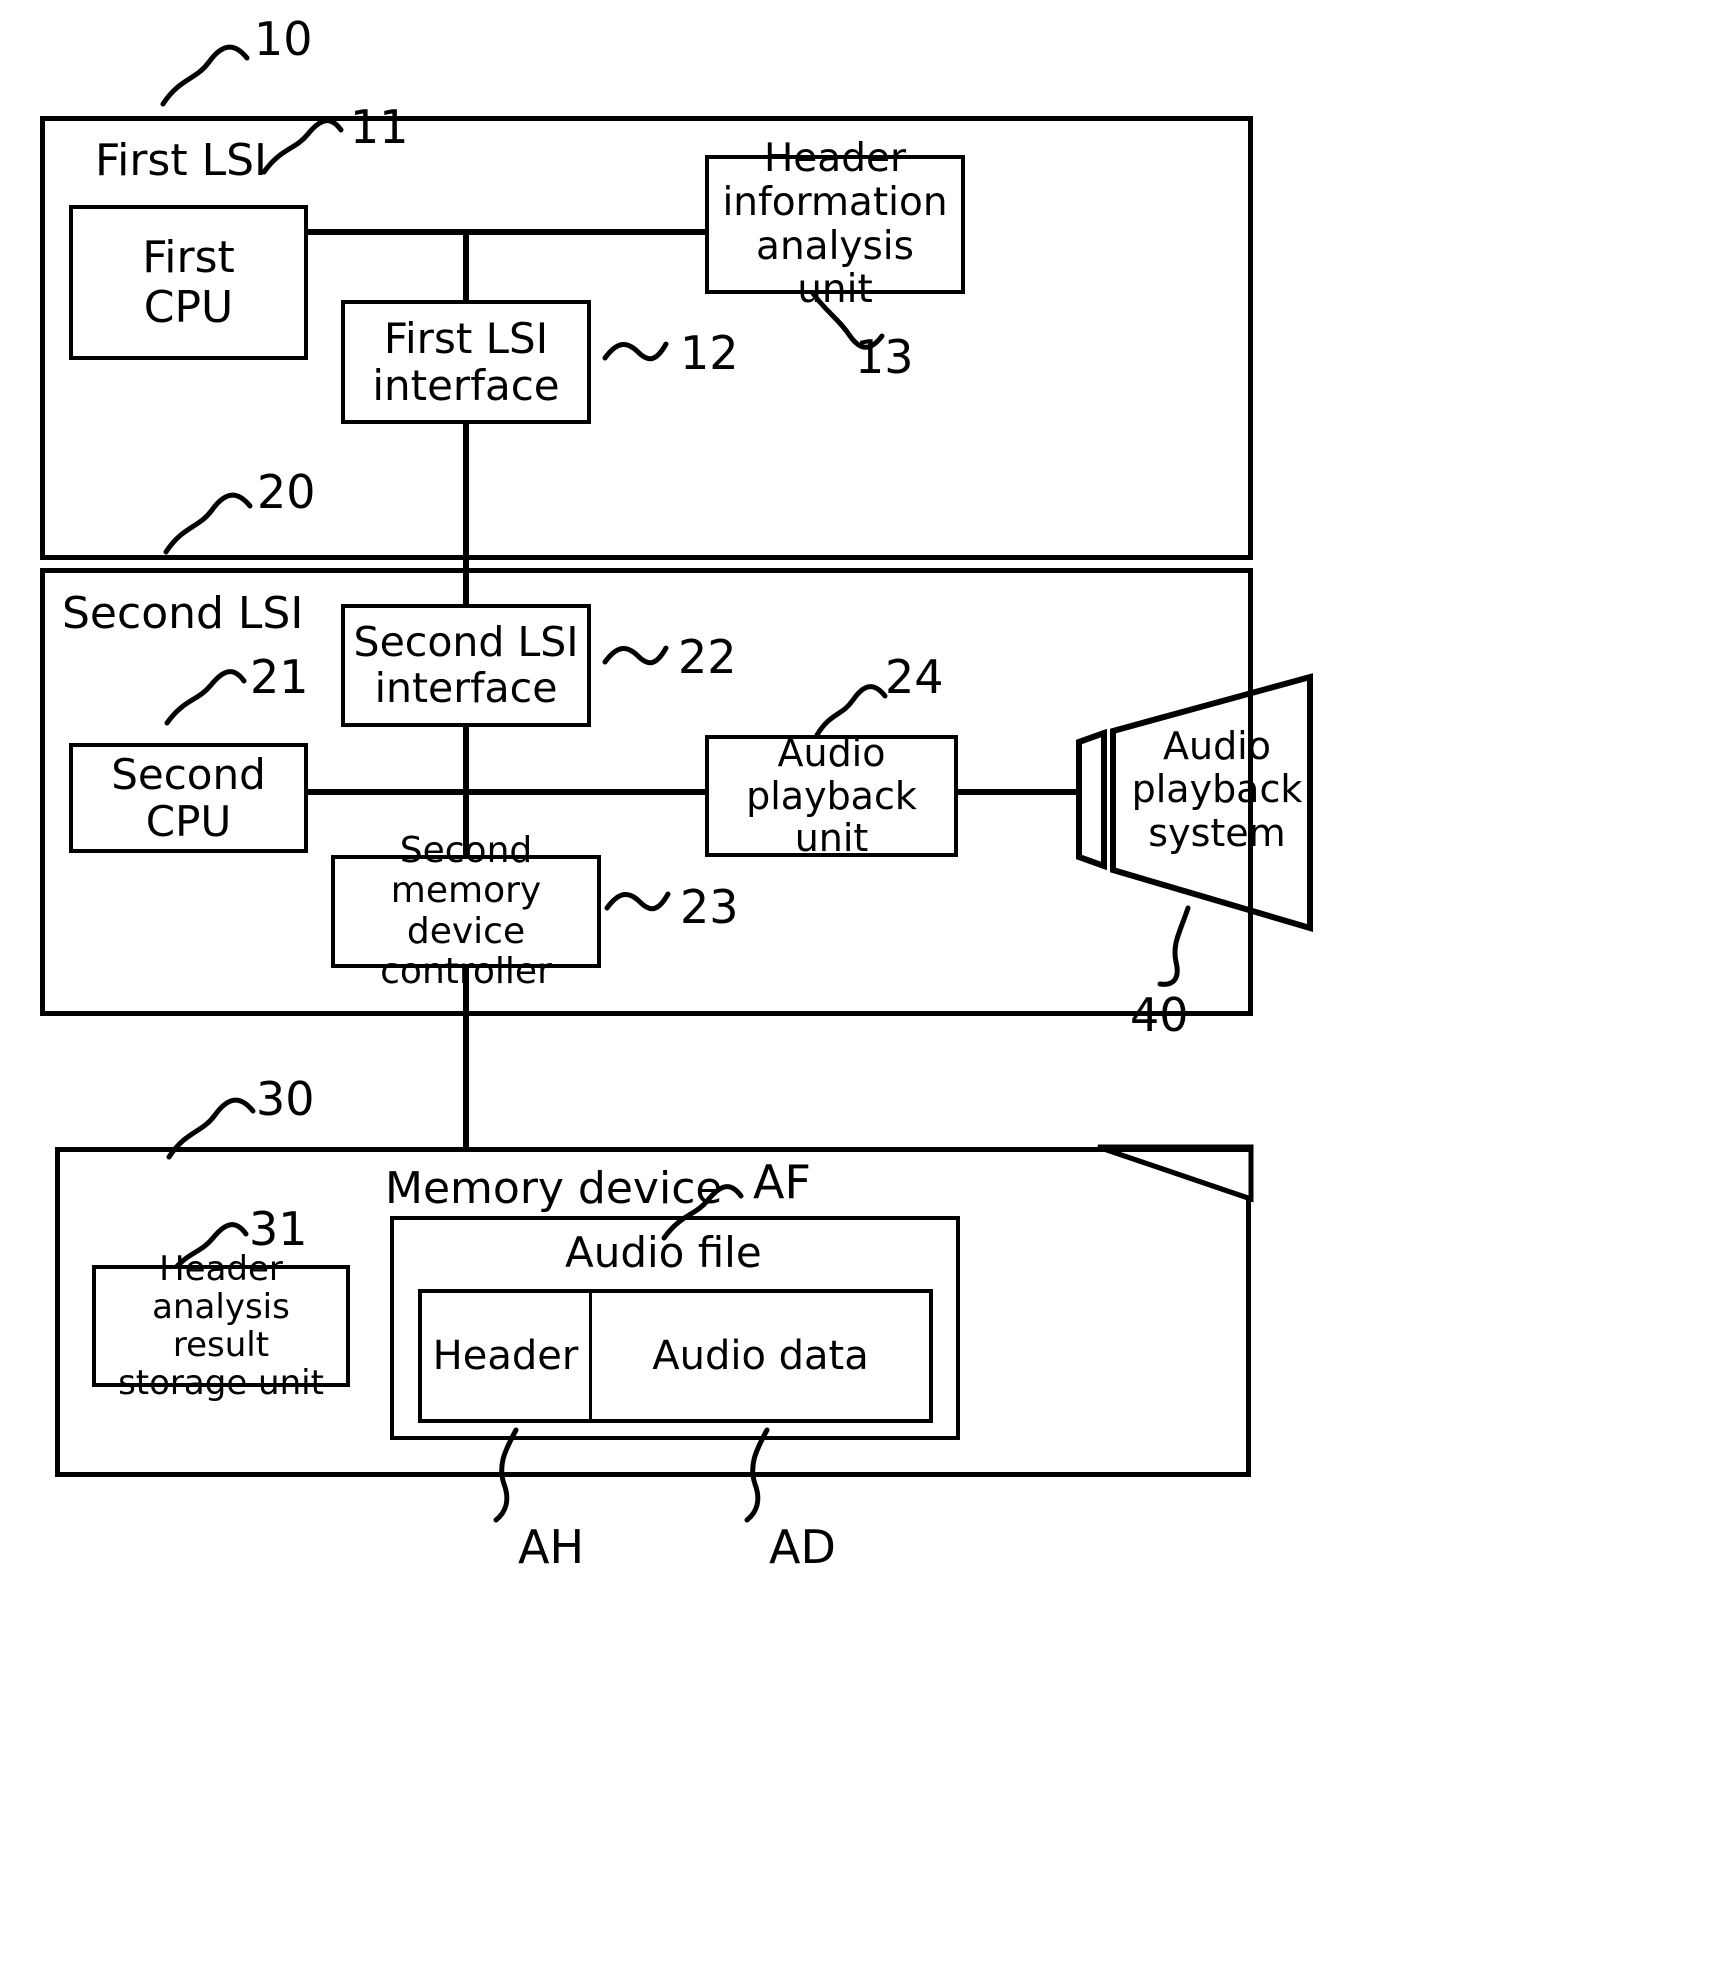 This screenshot has width=1718, height=1973. Describe the element at coordinates (709, 907) in the screenshot. I see `ref-23: 23` at that location.